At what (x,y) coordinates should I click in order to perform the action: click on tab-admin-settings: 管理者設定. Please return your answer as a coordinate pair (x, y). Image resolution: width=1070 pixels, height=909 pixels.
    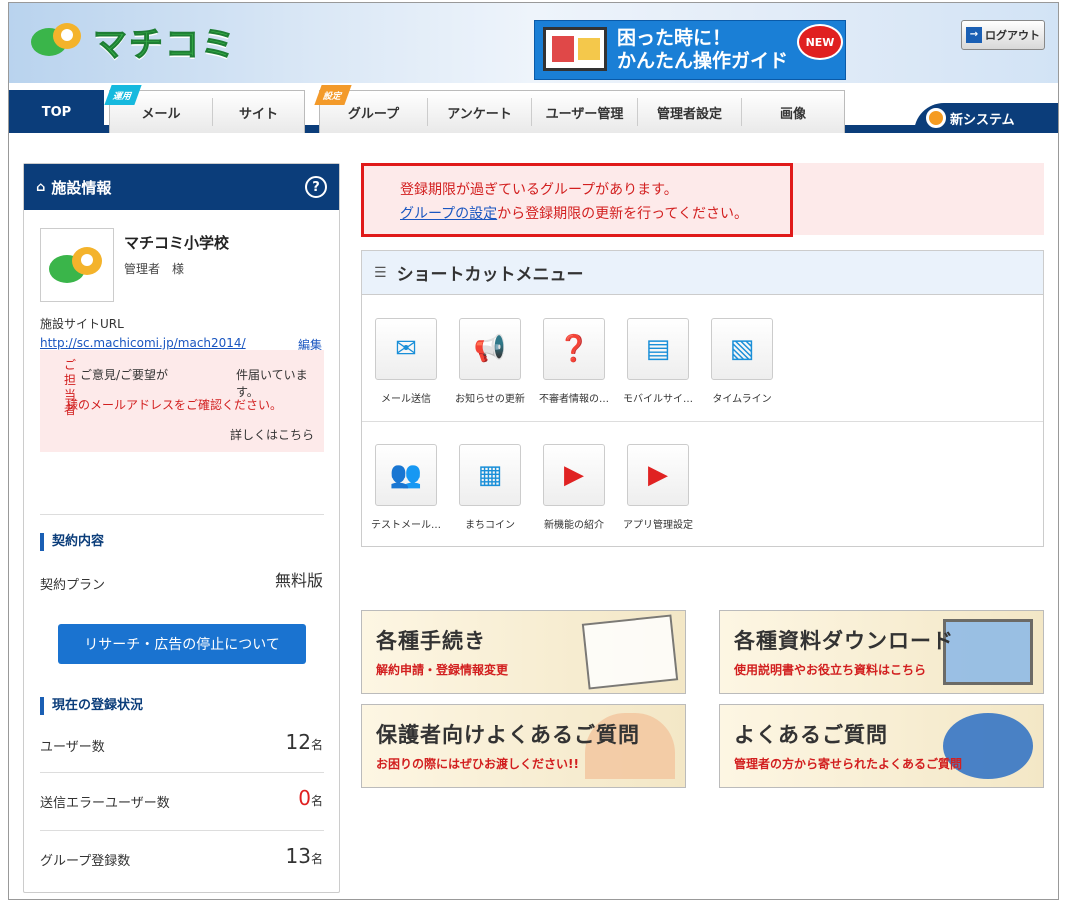
    Looking at the image, I should click on (690, 112).